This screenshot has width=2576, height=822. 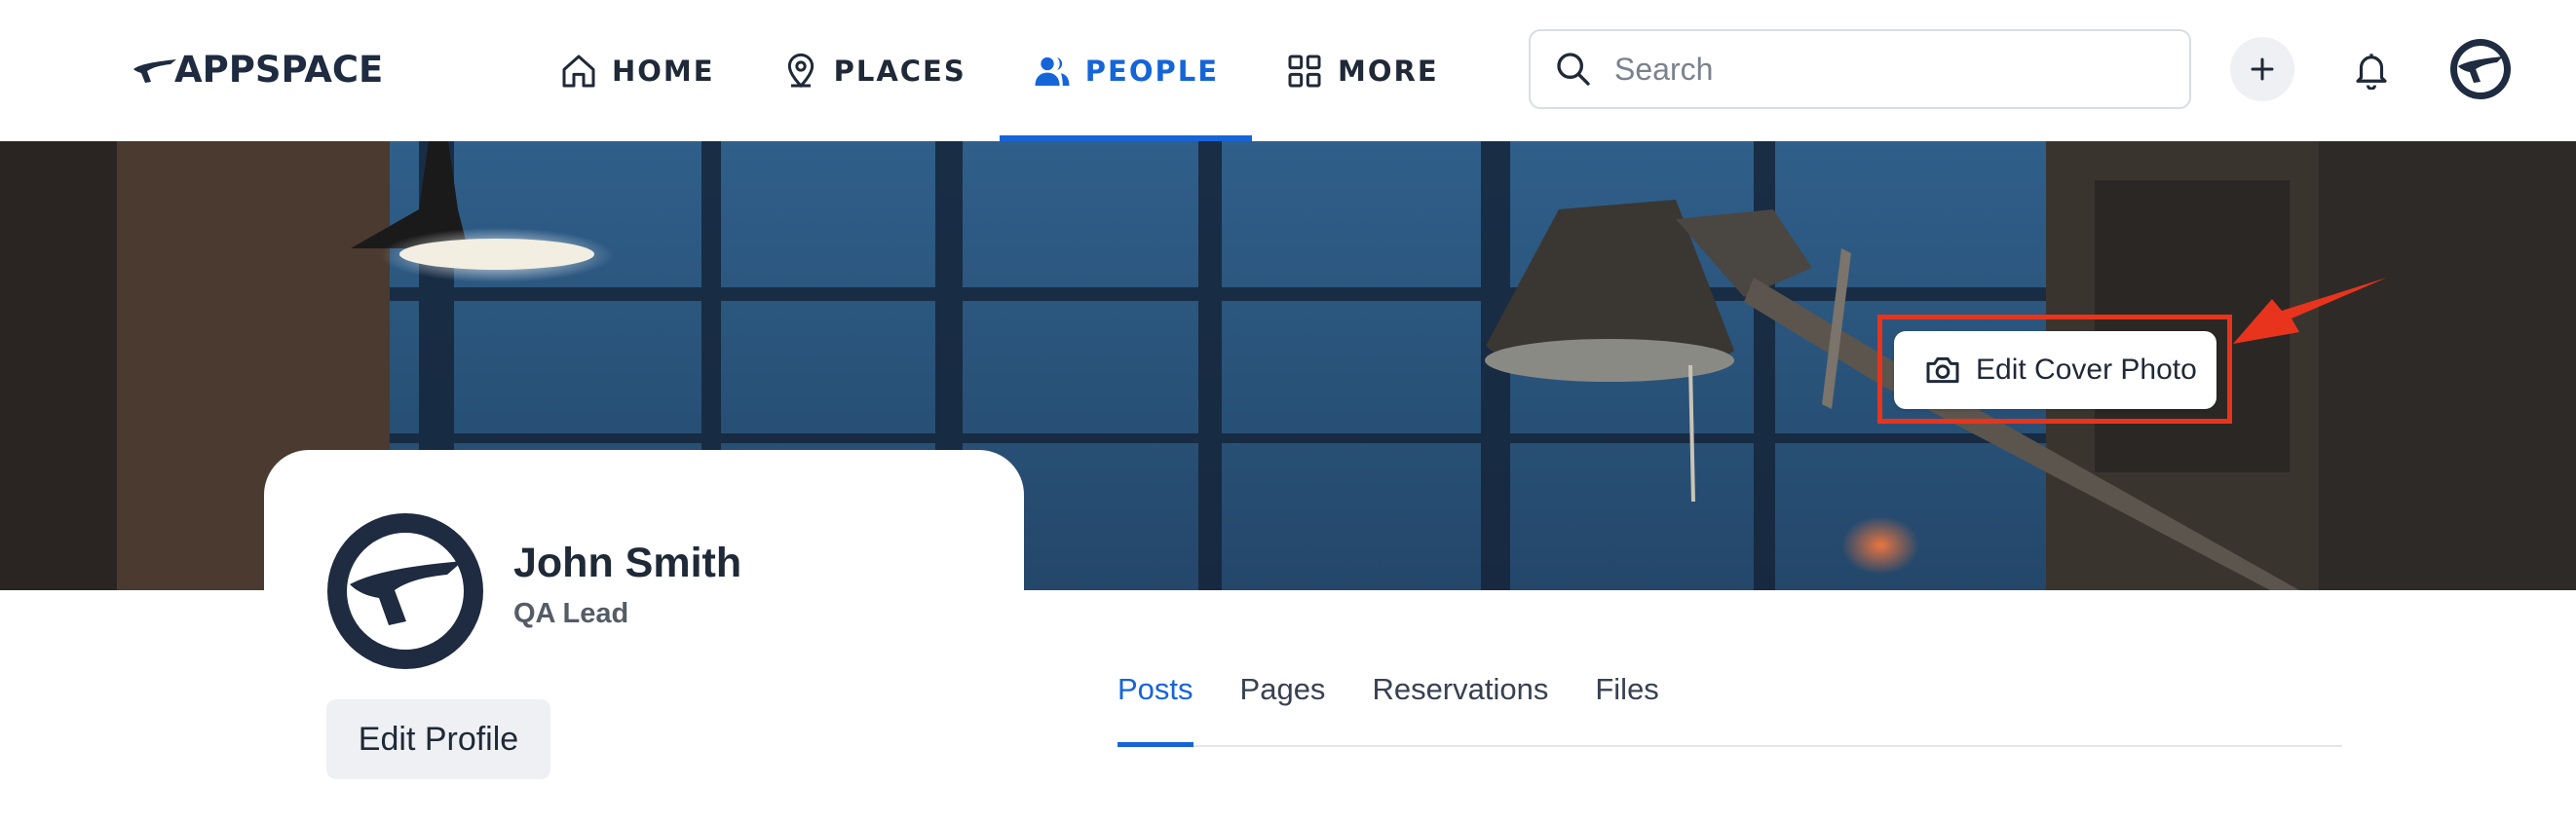 What do you see at coordinates (644, 636) in the screenshot?
I see `profile-card: John Smith QA Lead Edit Profile` at bounding box center [644, 636].